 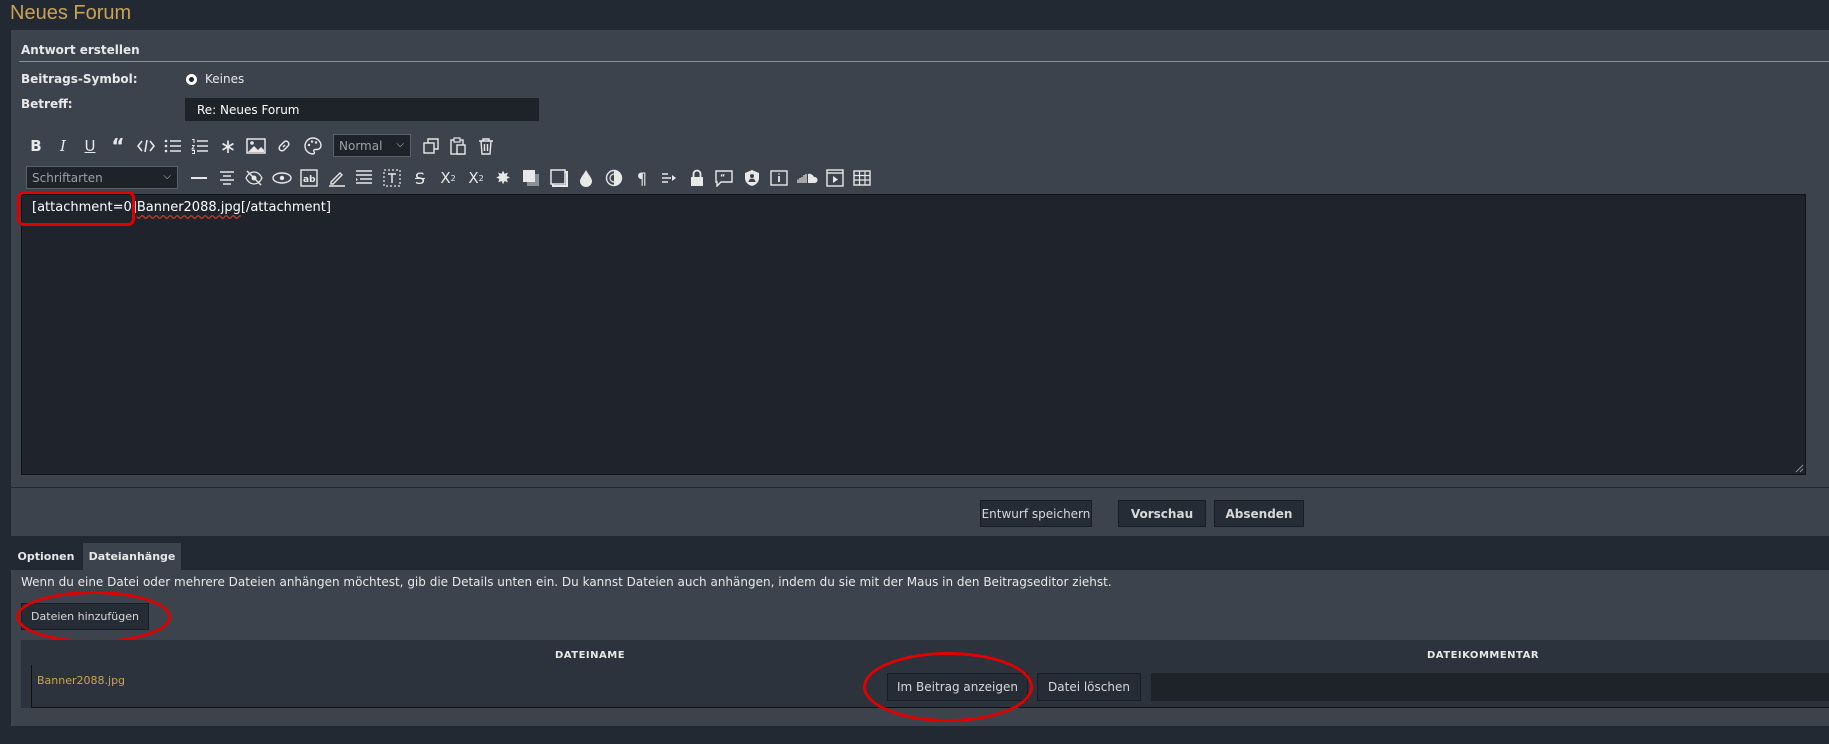 I want to click on page-title: Neues Forum, so click(x=71, y=13).